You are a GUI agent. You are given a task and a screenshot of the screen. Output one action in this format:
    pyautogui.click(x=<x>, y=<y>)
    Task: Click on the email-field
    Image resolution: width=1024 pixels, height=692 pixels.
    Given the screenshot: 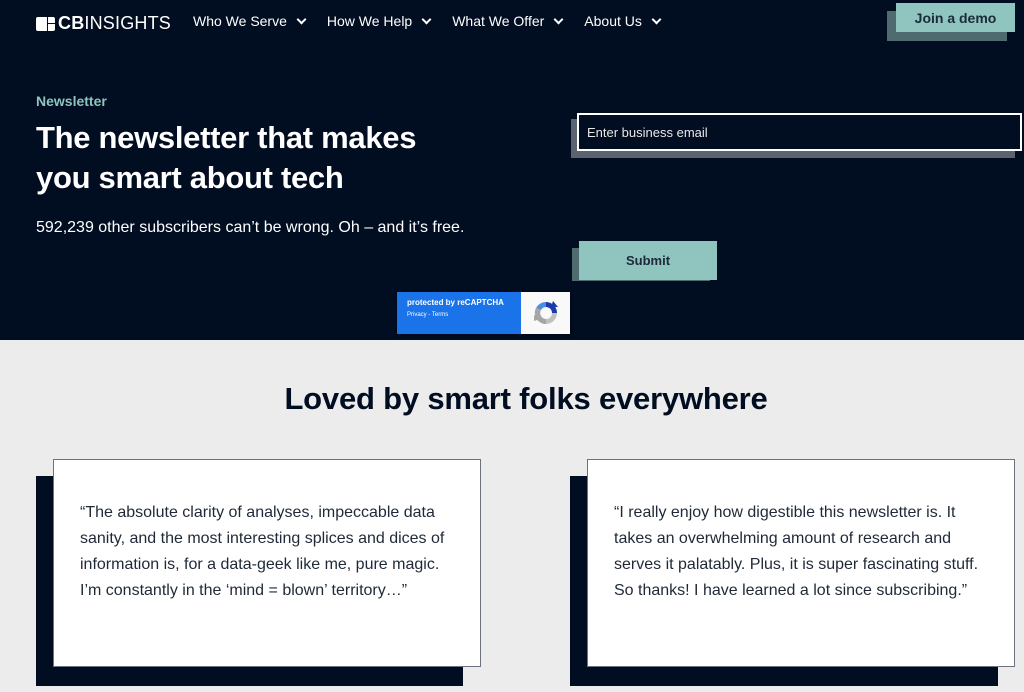 What is the action you would take?
    pyautogui.click(x=799, y=132)
    